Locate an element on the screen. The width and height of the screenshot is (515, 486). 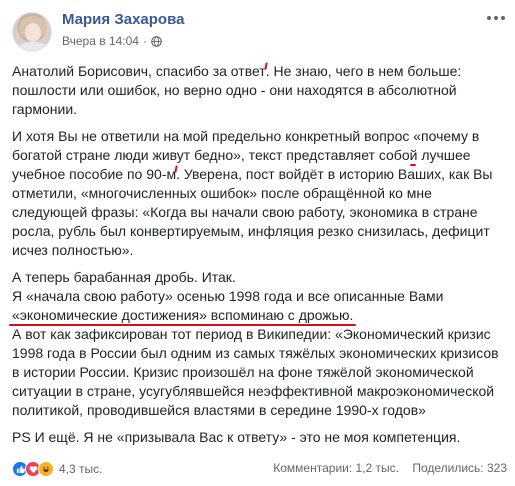
shares-count: Поделились: 323 is located at coordinates (459, 468).